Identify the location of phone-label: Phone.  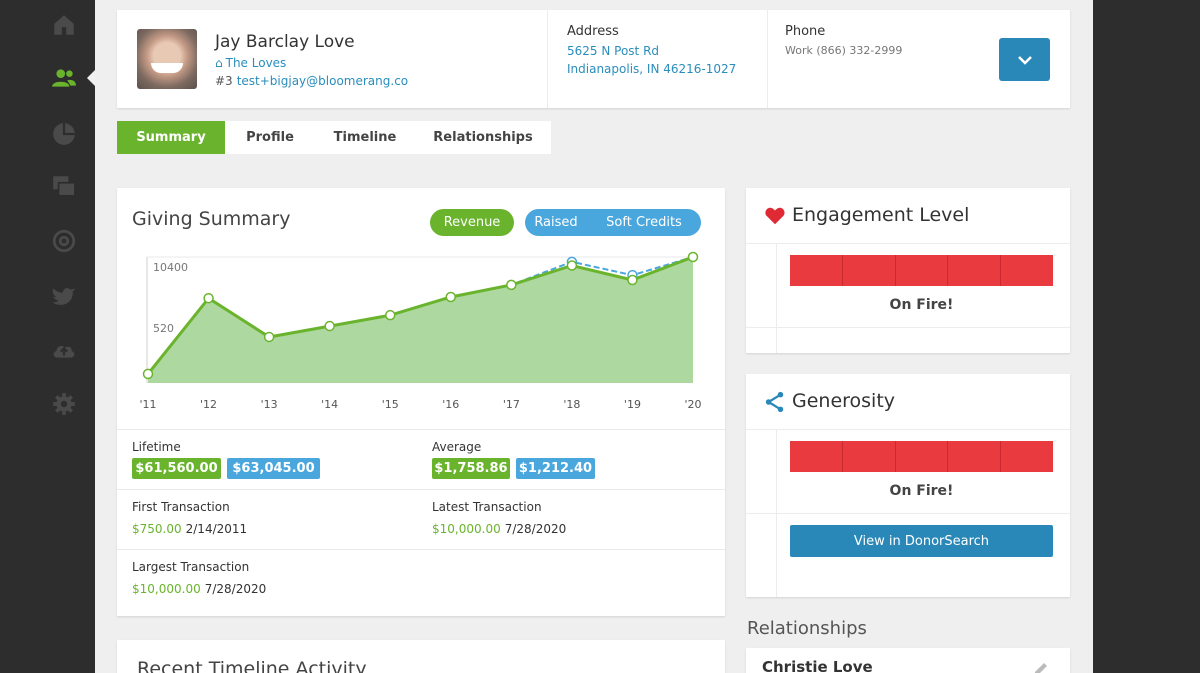
(805, 31).